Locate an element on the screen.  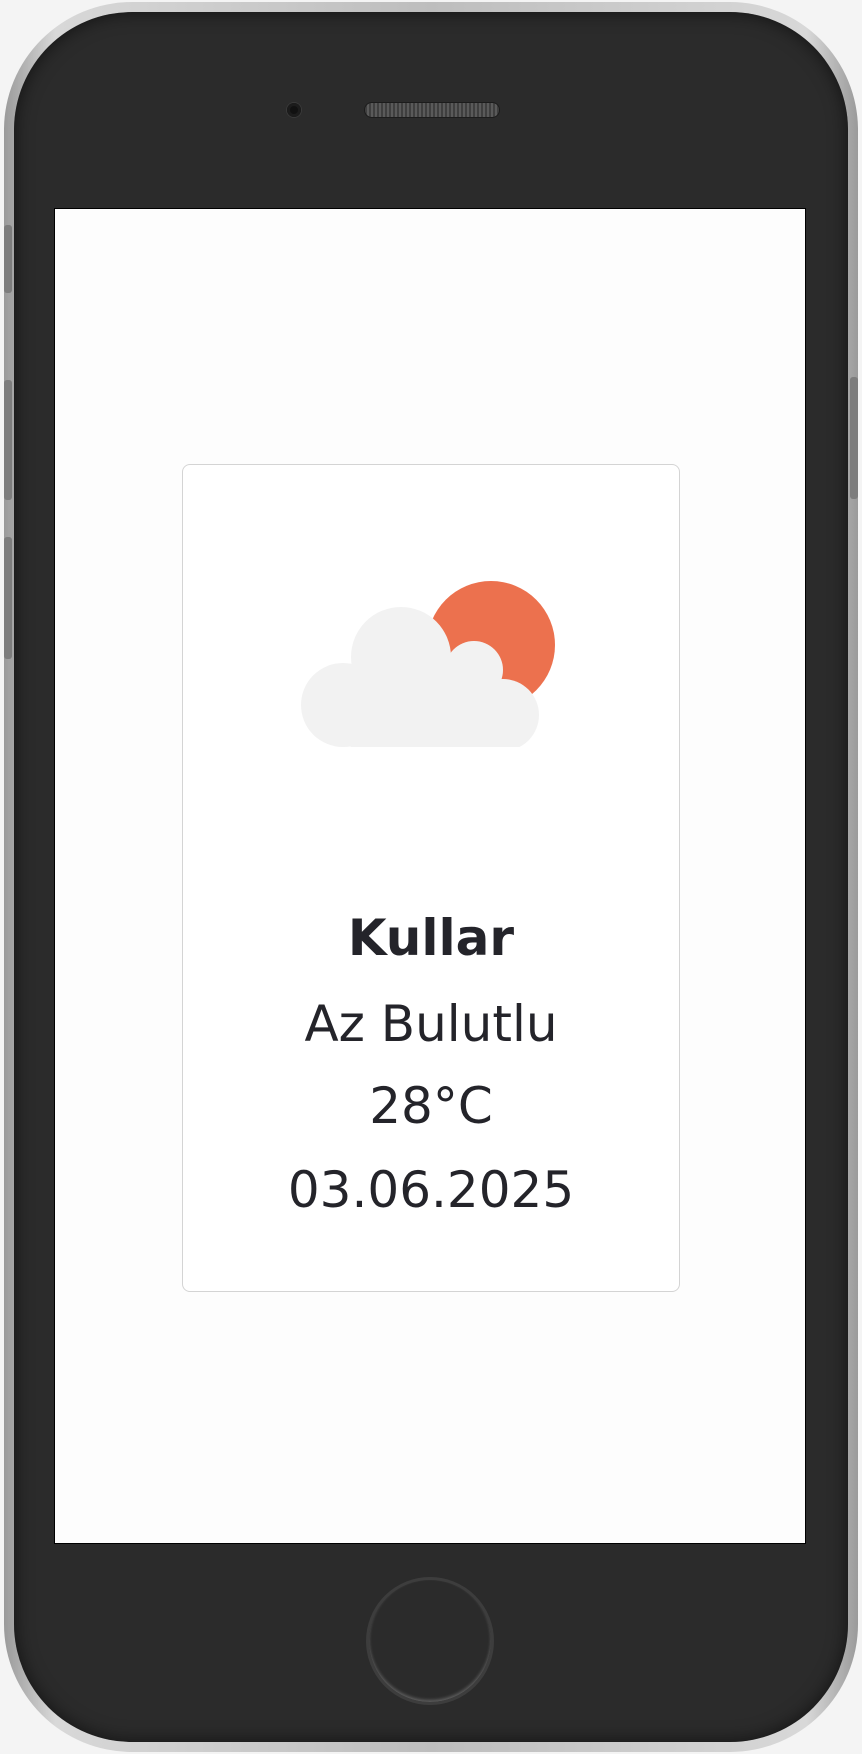
partly-cloudy-icon is located at coordinates (428, 664).